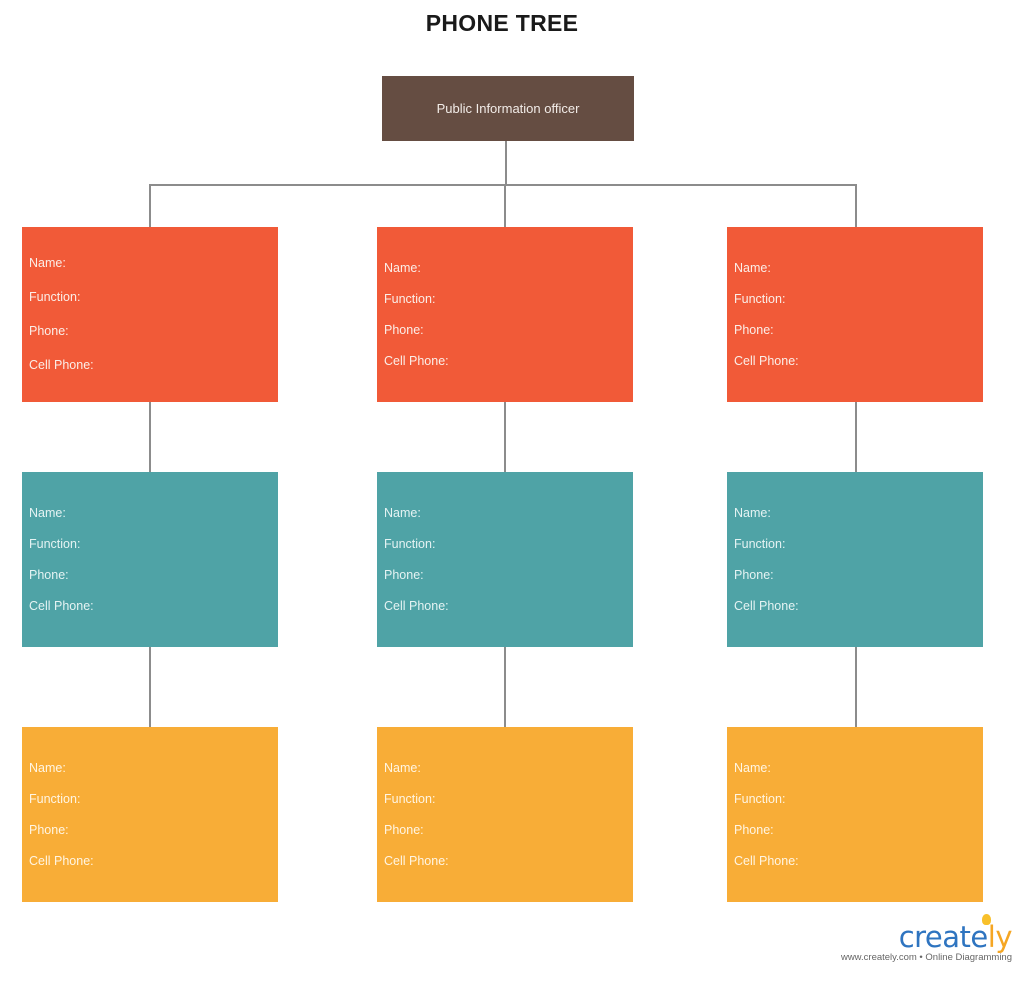 This screenshot has width=1024, height=985. Describe the element at coordinates (150, 436) in the screenshot. I see `connector-col1-tier1-to-tier2` at that location.